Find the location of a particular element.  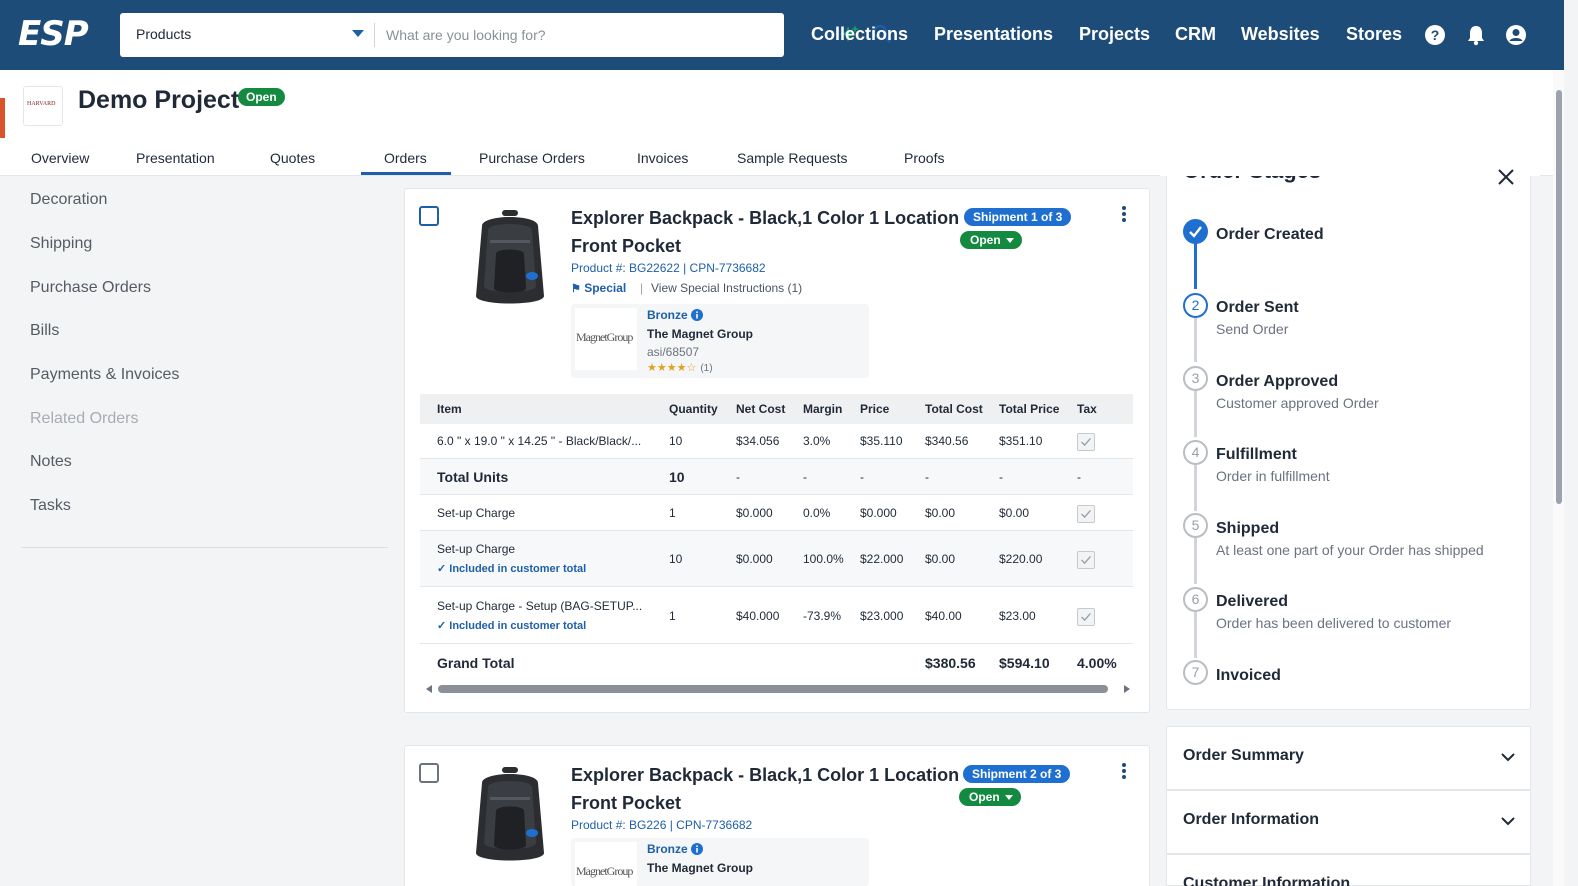

side-menu-decoration: Decoration is located at coordinates (68, 200).